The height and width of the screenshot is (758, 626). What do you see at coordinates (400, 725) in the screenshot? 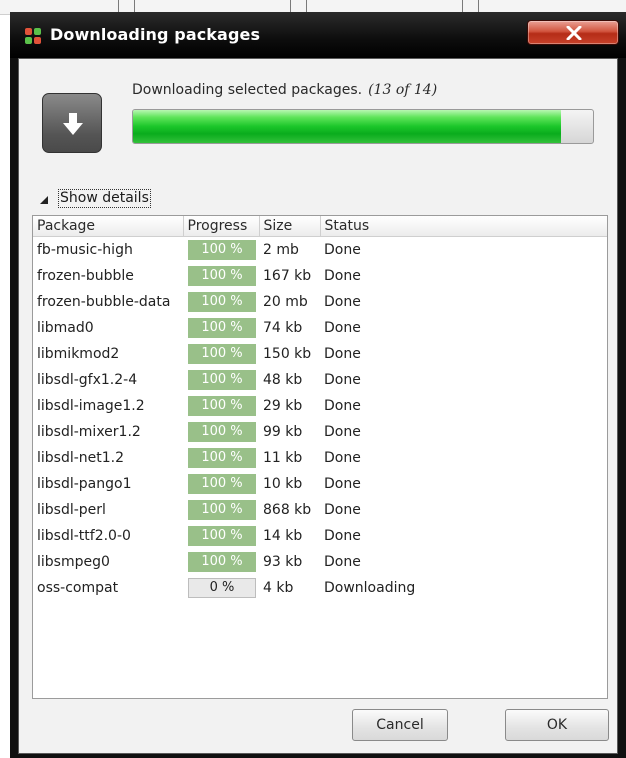
I see `cancel-button: Cancel` at bounding box center [400, 725].